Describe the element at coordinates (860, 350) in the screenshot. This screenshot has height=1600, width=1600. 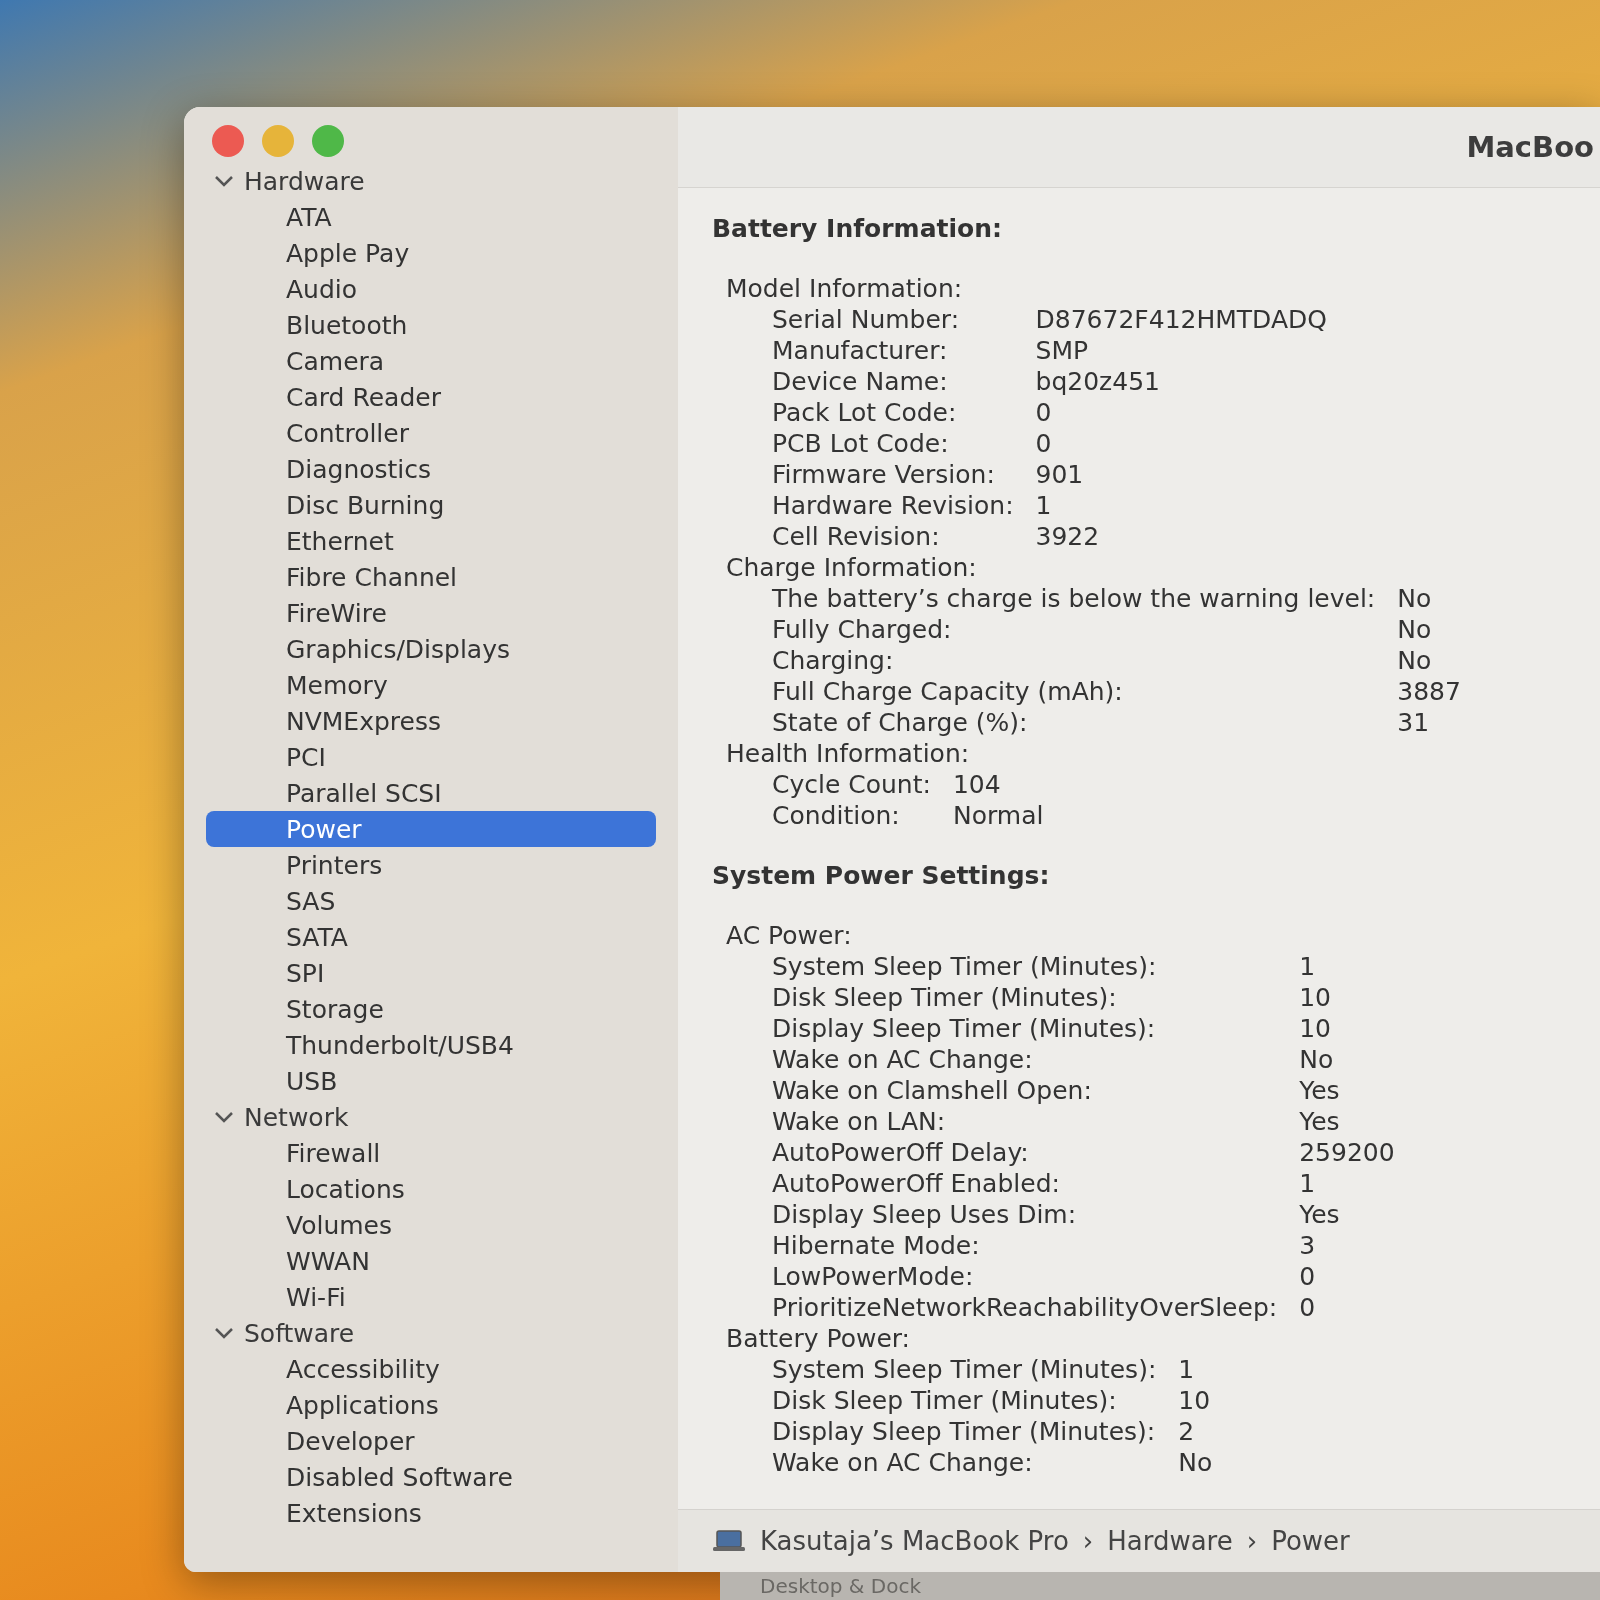
I see `property-label: Manufacturer:` at that location.